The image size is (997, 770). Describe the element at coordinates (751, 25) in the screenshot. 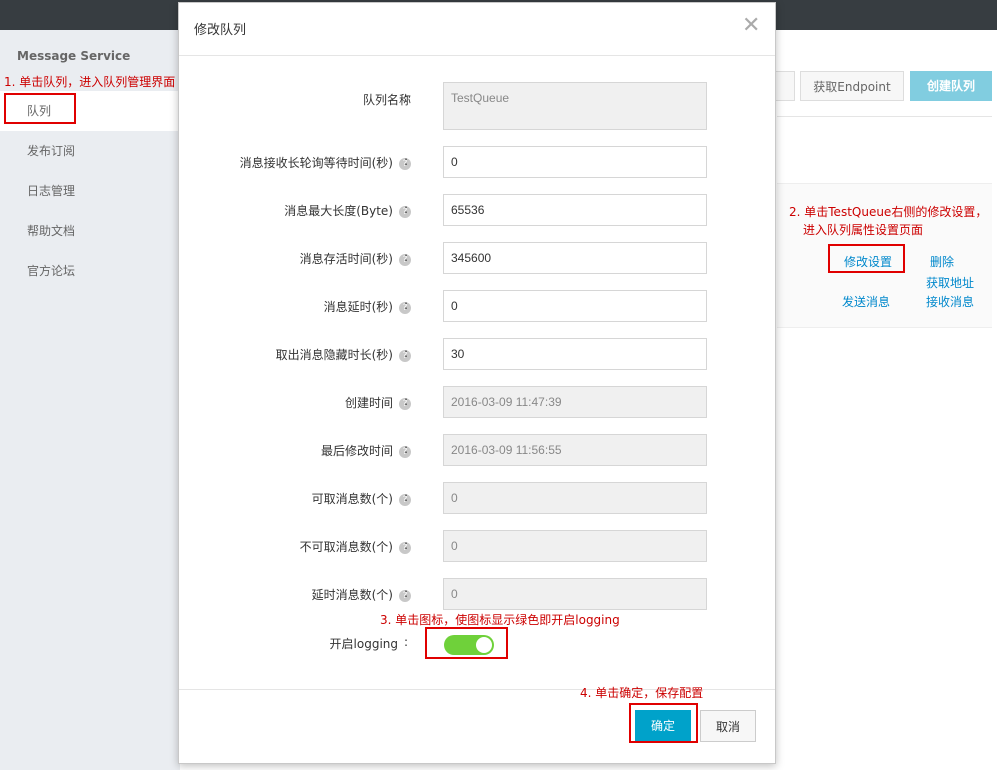

I see `close-icon: ✕` at that location.